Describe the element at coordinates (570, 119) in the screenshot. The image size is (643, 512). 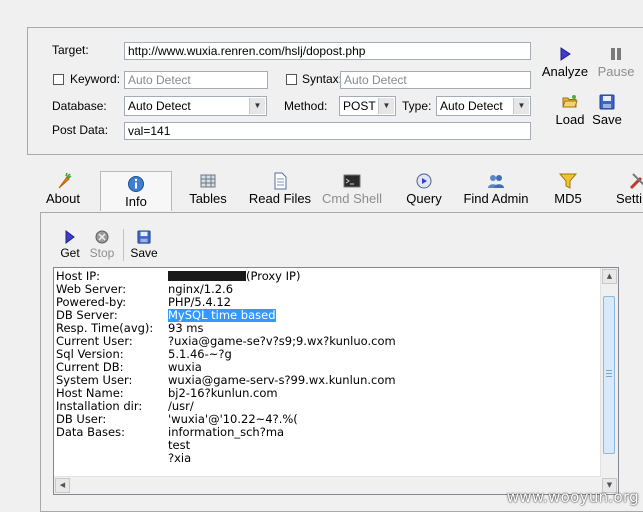
I see `load-label: Load` at that location.